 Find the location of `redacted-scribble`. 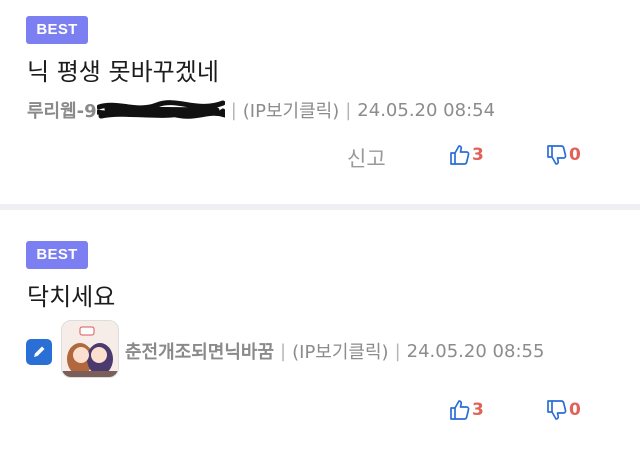

redacted-scribble is located at coordinates (160, 109).